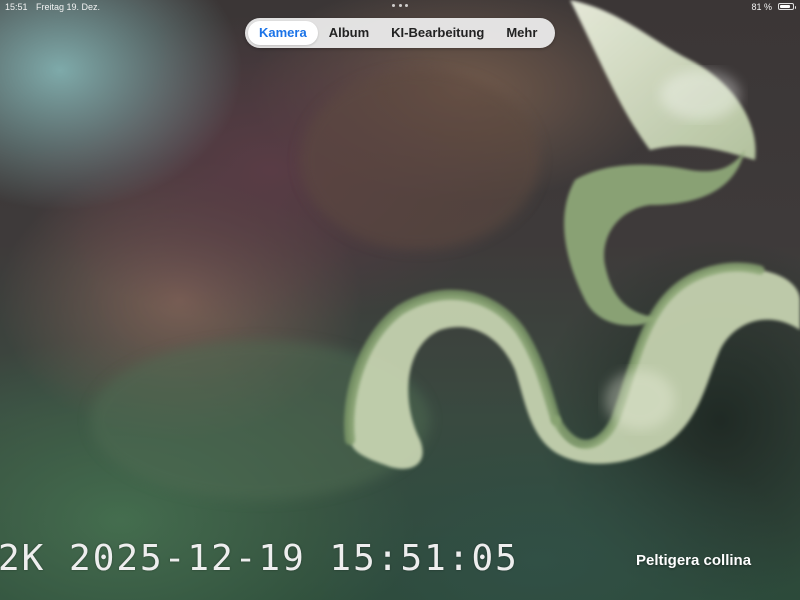 This screenshot has width=800, height=600. I want to click on battery-percentage: 81 %, so click(761, 7).